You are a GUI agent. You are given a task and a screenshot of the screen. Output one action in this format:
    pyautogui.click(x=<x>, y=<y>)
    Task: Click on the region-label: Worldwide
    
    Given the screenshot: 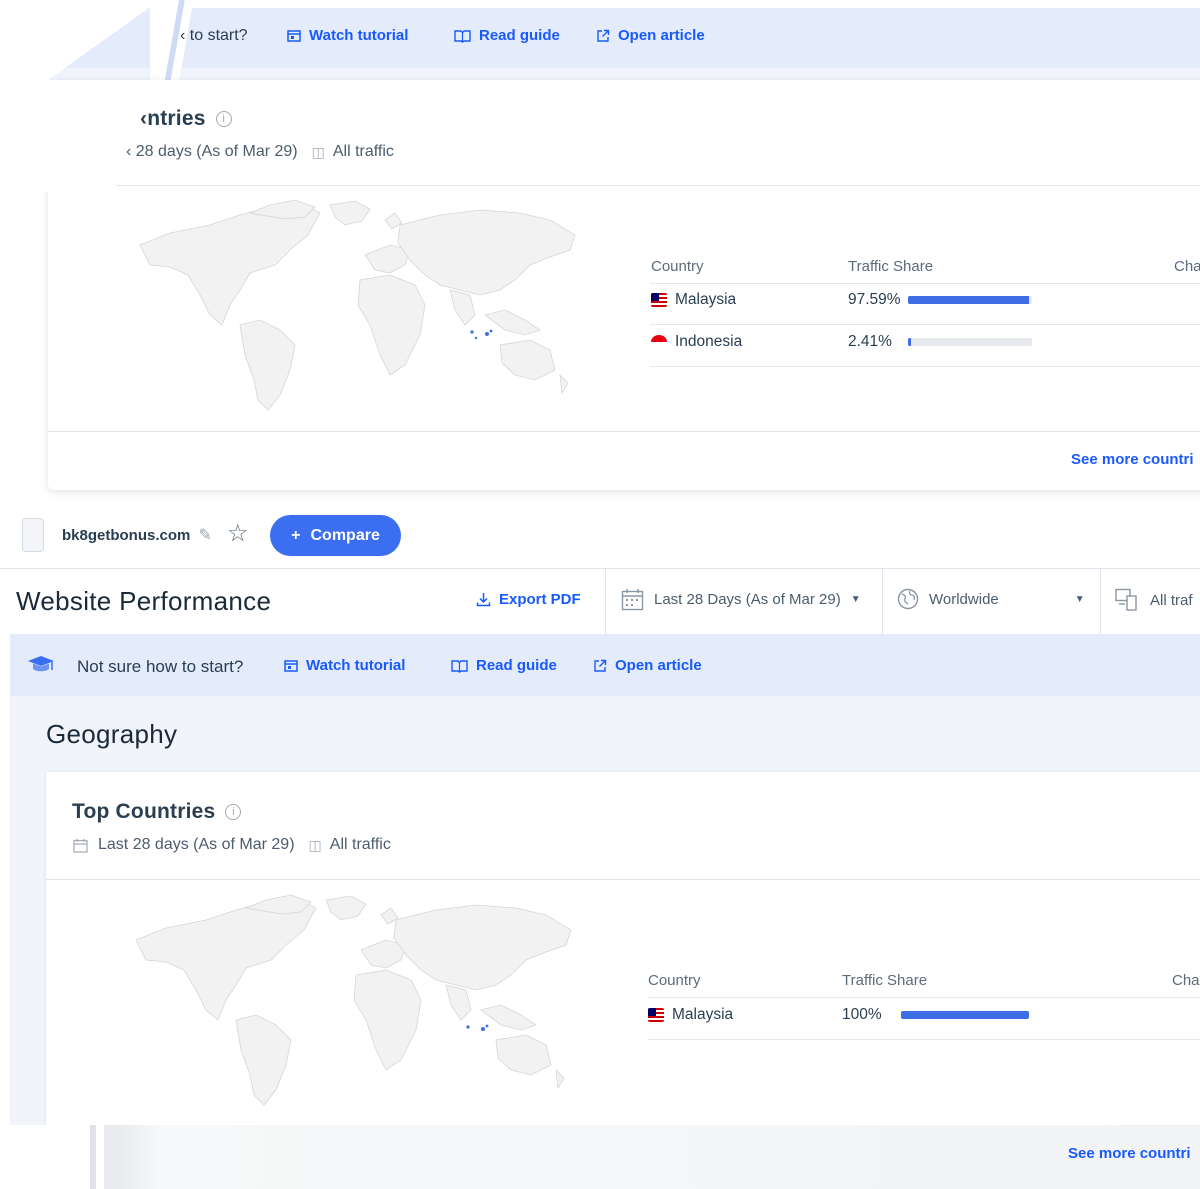 What is the action you would take?
    pyautogui.click(x=964, y=599)
    